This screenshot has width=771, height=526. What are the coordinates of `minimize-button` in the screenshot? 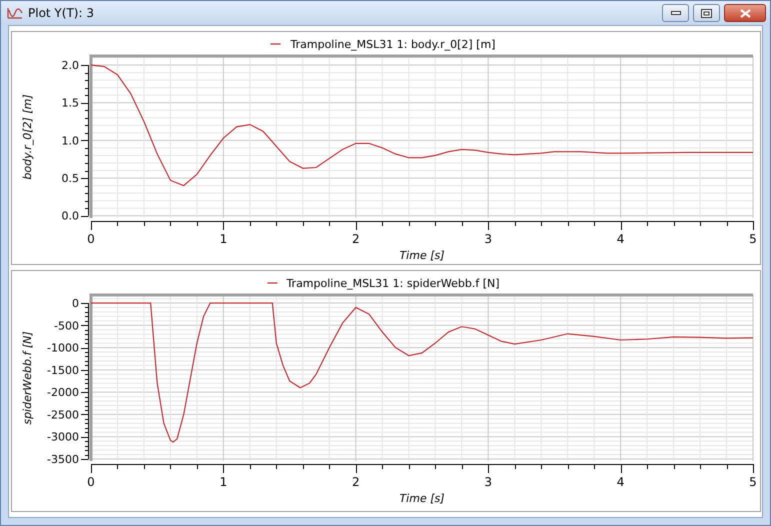 It's located at (675, 13).